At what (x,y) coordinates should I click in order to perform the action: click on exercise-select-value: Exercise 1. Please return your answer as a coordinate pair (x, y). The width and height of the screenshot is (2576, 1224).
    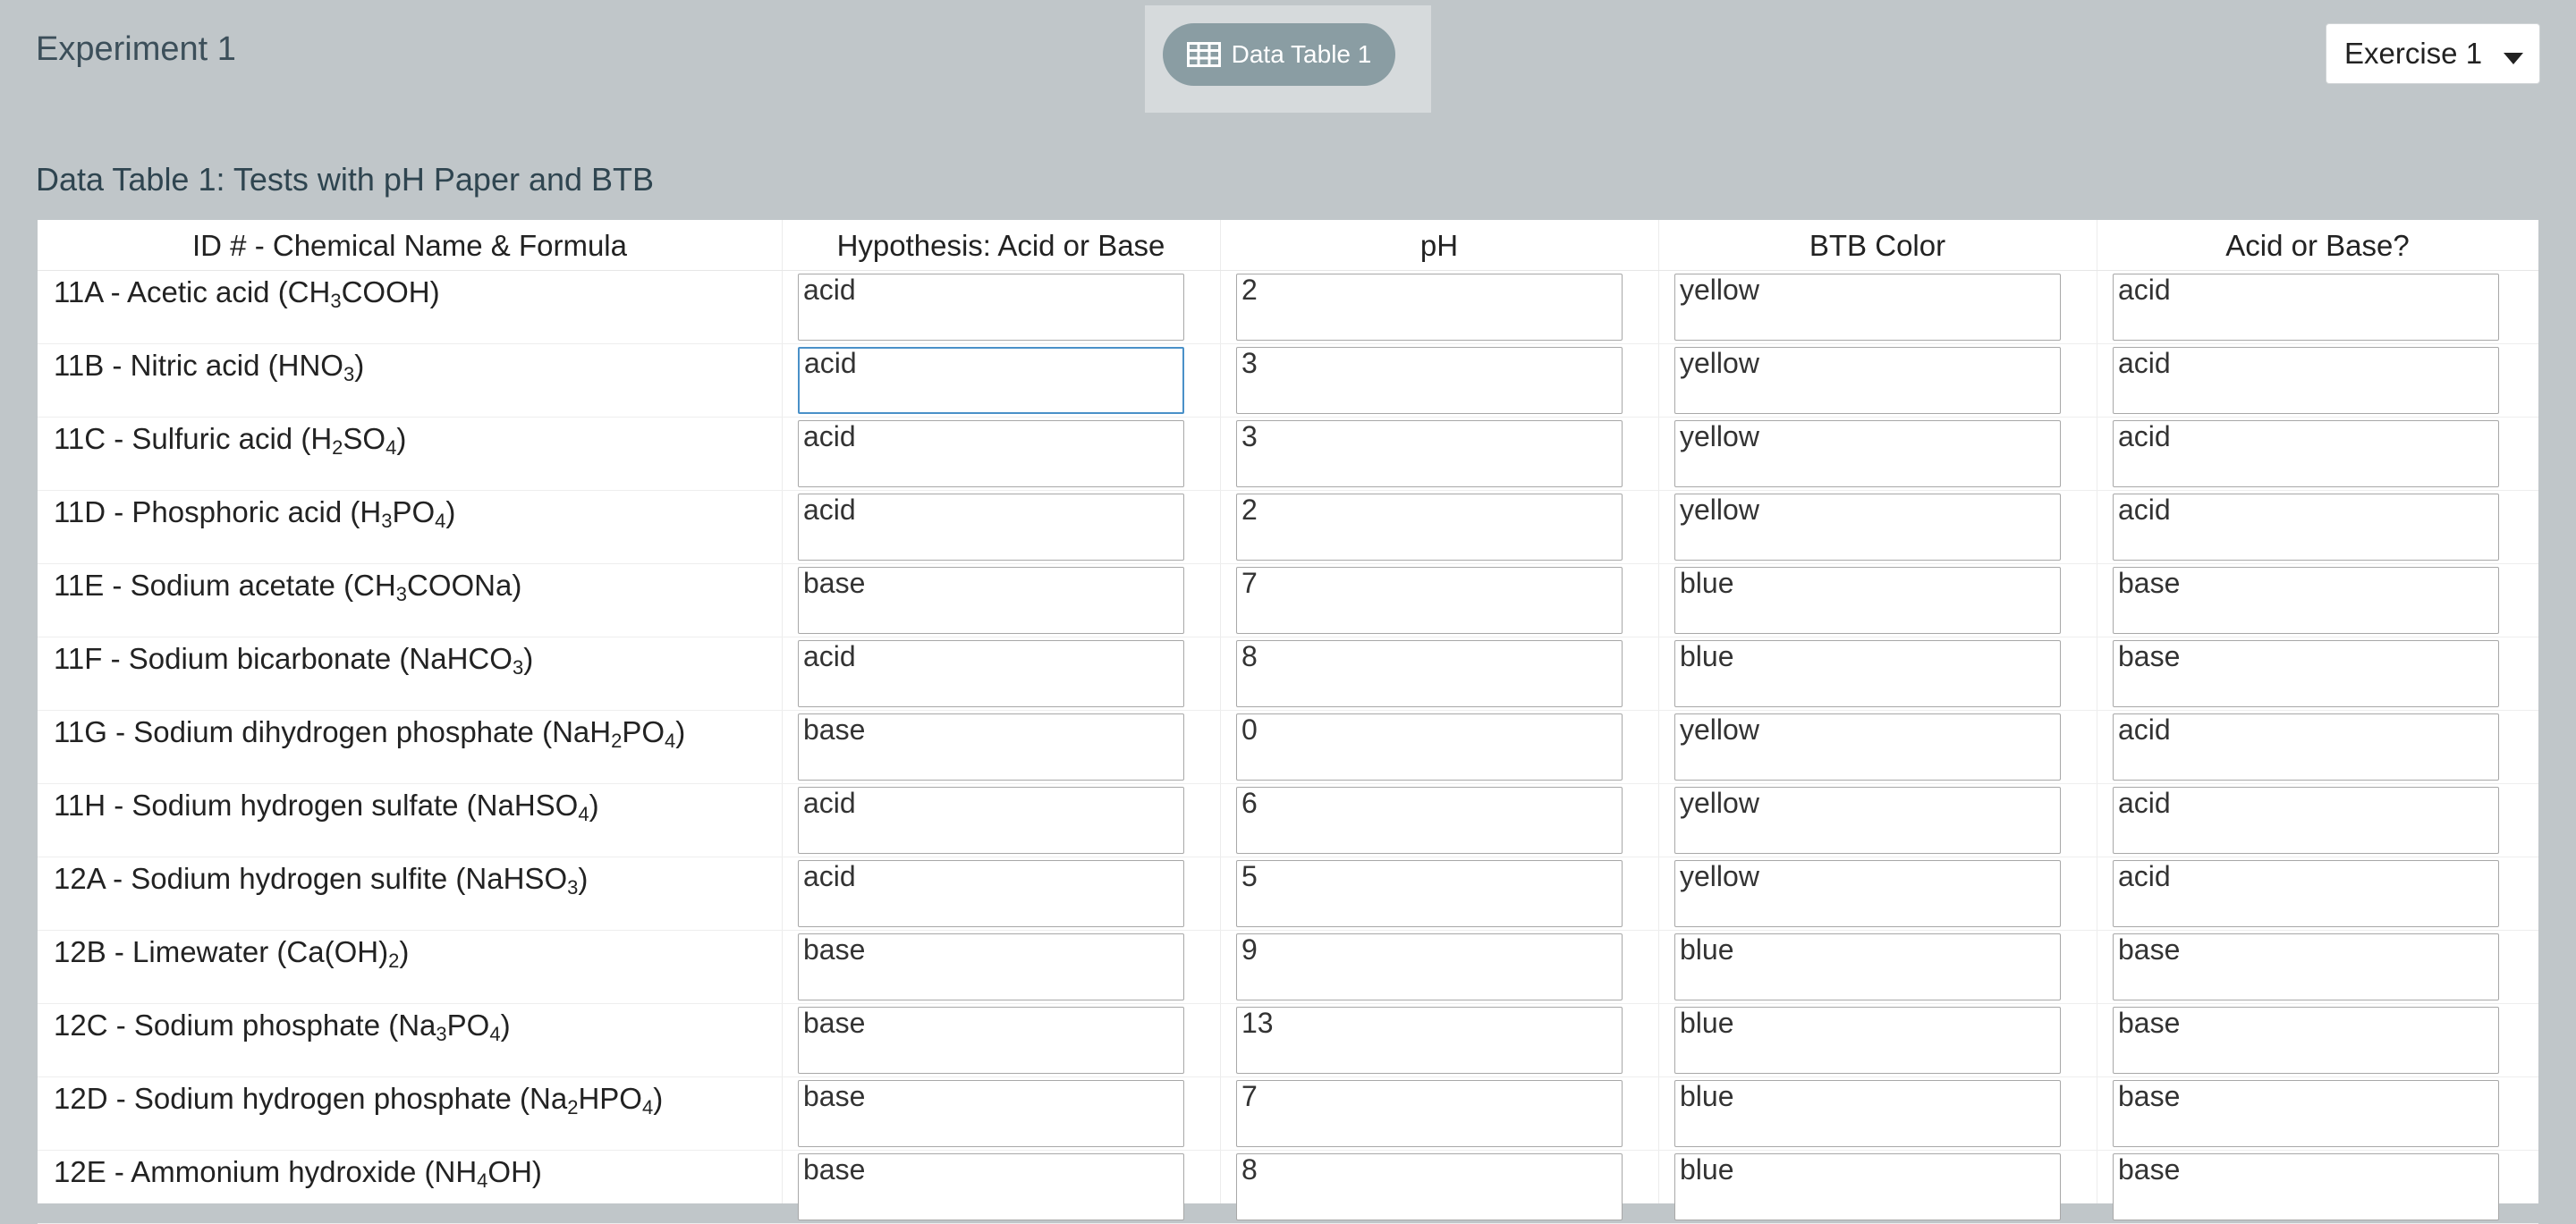
    Looking at the image, I should click on (2413, 54).